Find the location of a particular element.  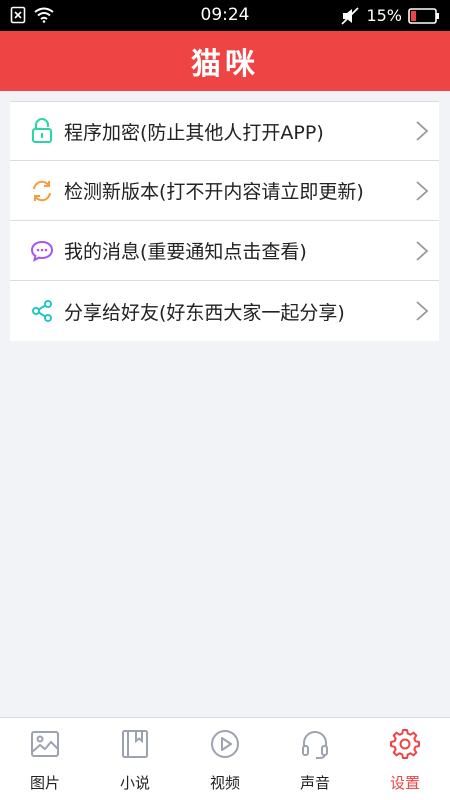

tab-label: 视频 is located at coordinates (224, 783).